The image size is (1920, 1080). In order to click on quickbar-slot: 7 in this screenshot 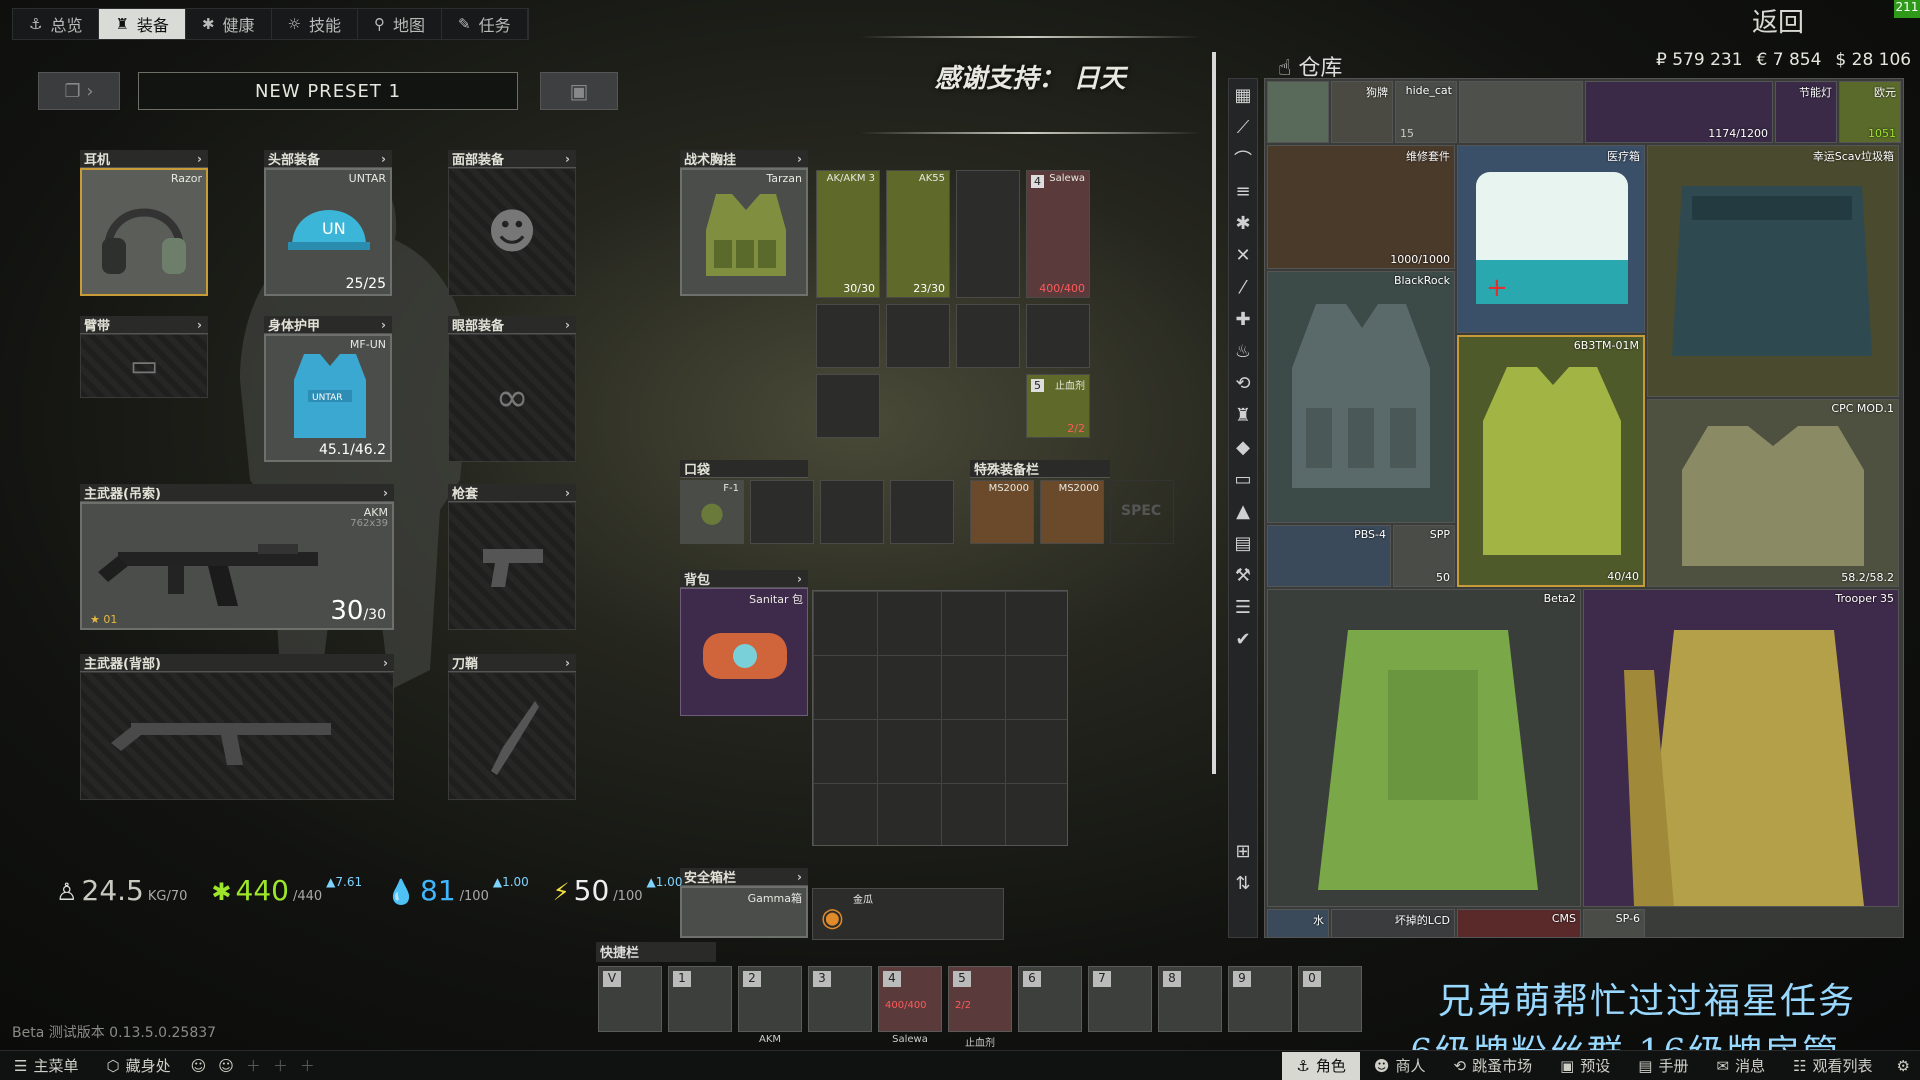, I will do `click(1120, 999)`.